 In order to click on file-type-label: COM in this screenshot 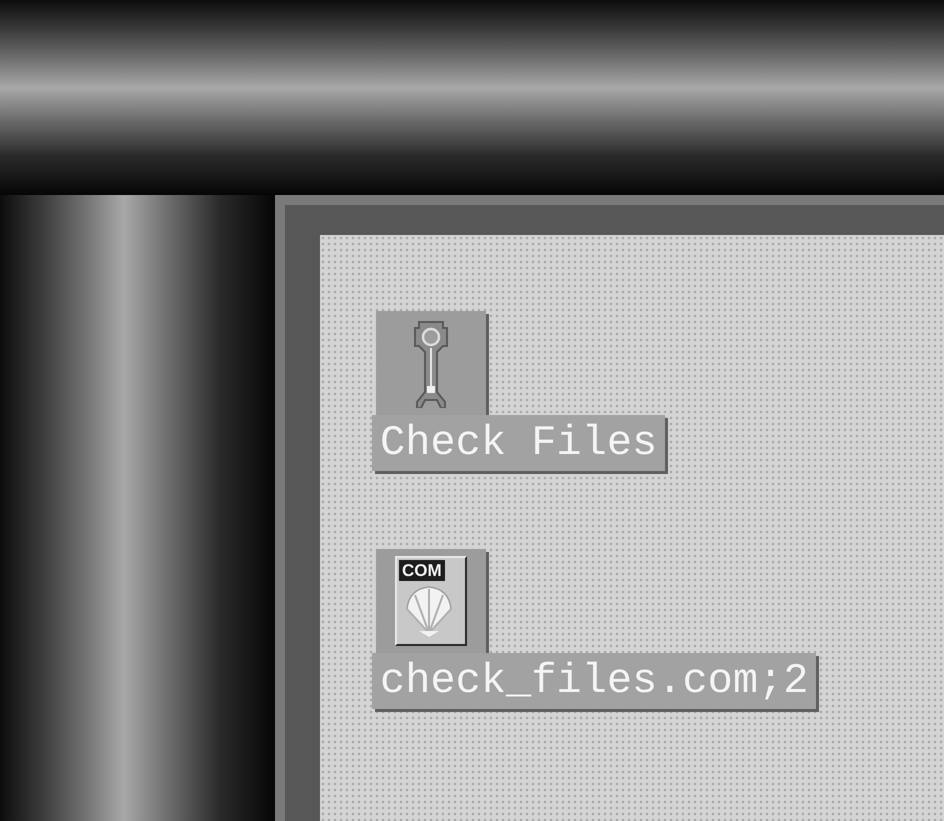, I will do `click(422, 570)`.